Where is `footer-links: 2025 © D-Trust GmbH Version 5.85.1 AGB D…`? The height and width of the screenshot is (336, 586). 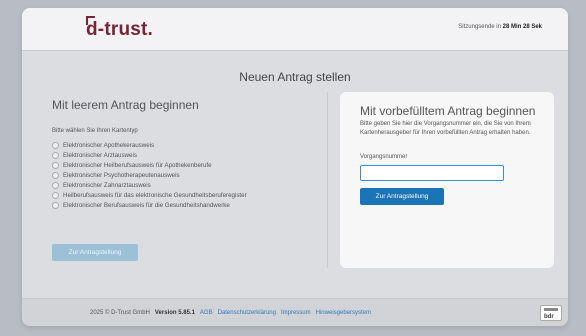 footer-links: 2025 © D-Trust GmbH Version 5.85.1 AGB D… is located at coordinates (230, 313).